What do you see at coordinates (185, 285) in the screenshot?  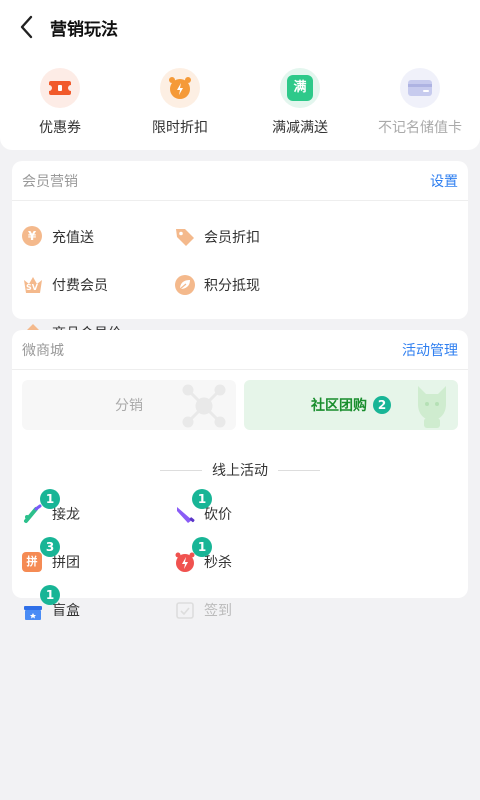 I see `leaf-icon` at bounding box center [185, 285].